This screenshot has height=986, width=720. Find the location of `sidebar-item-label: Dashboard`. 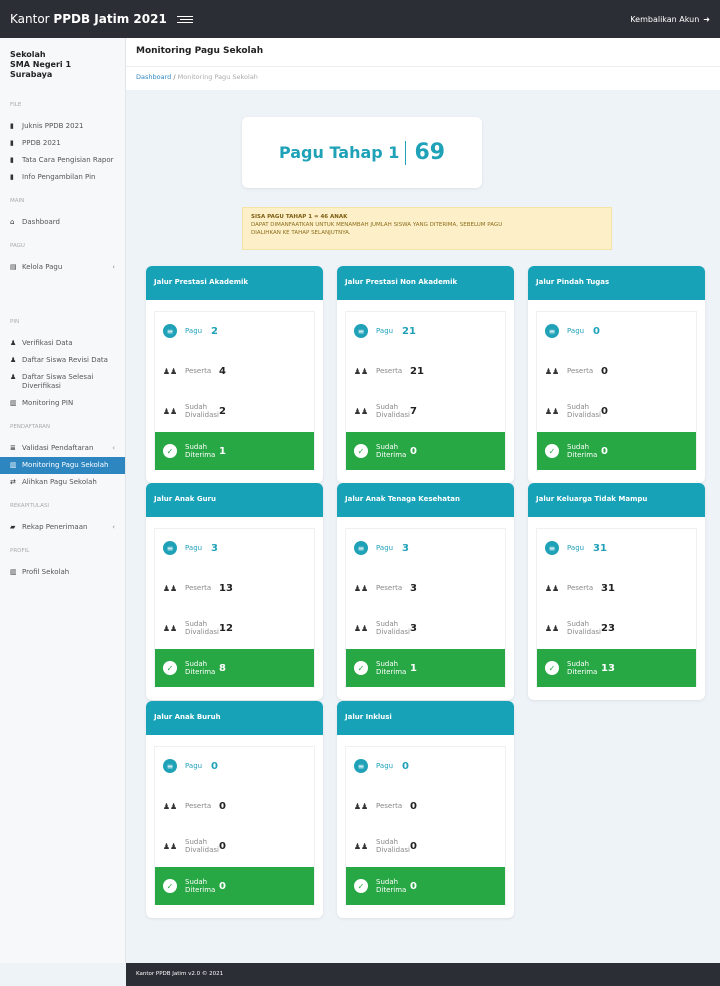

sidebar-item-label: Dashboard is located at coordinates (41, 222).